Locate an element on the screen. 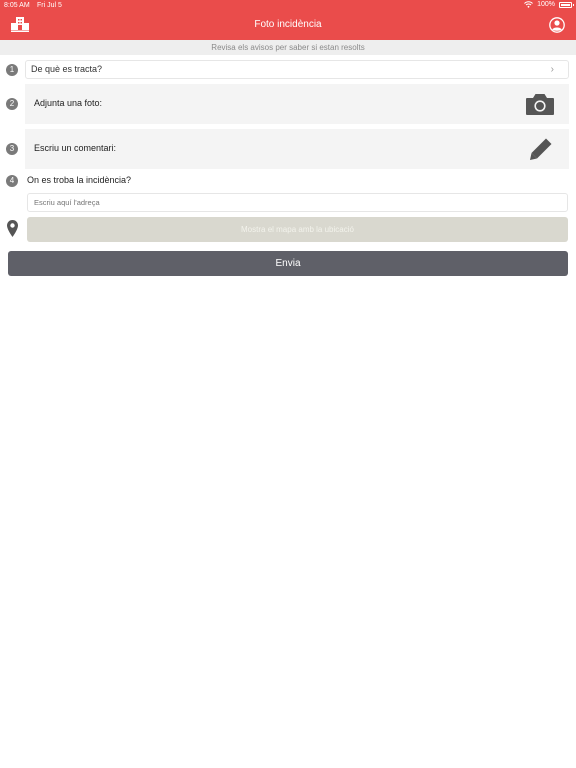 This screenshot has width=576, height=768. navigation-bar: 8:05 AM Fri Jul 5 100% Foto incidència is located at coordinates (288, 20).